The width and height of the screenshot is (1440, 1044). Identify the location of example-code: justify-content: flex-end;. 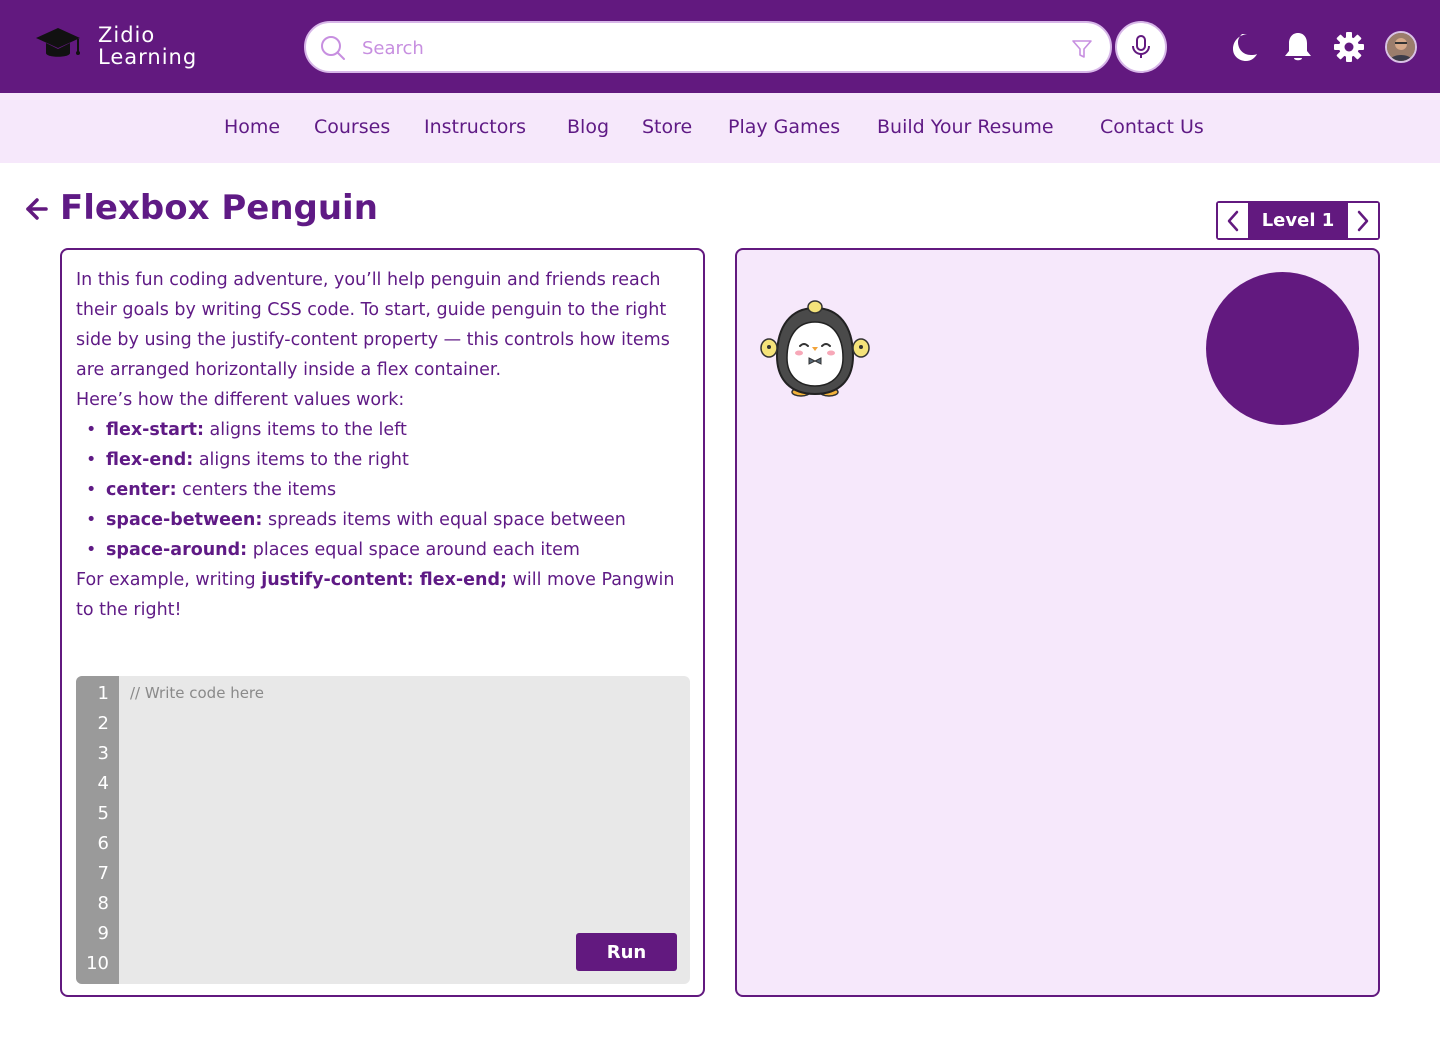
(384, 580).